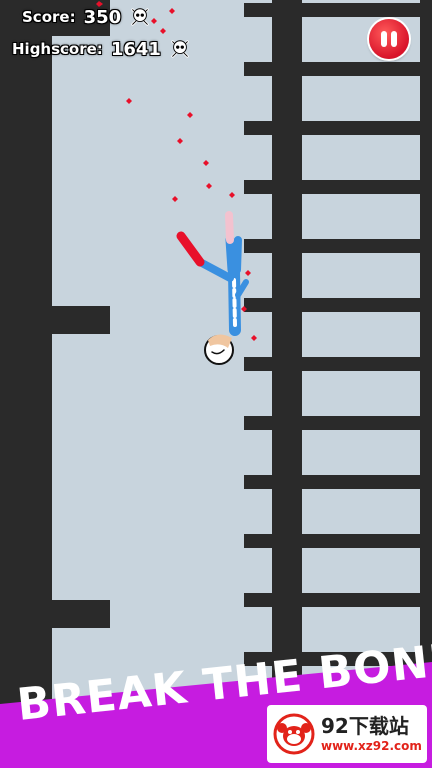 This screenshot has height=768, width=432. I want to click on highscore-label: Highscore:, so click(57, 49).